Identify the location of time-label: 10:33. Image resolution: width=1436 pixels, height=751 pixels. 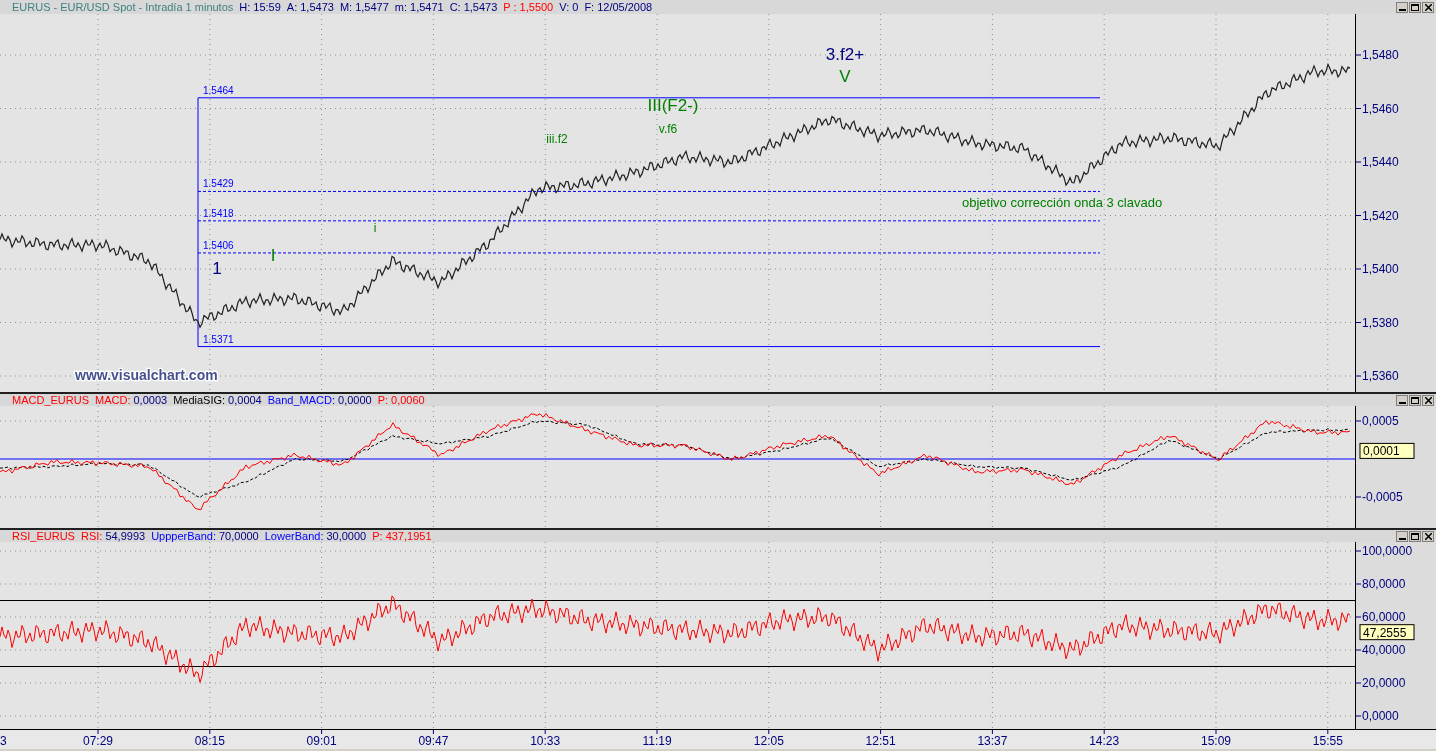
(545, 741).